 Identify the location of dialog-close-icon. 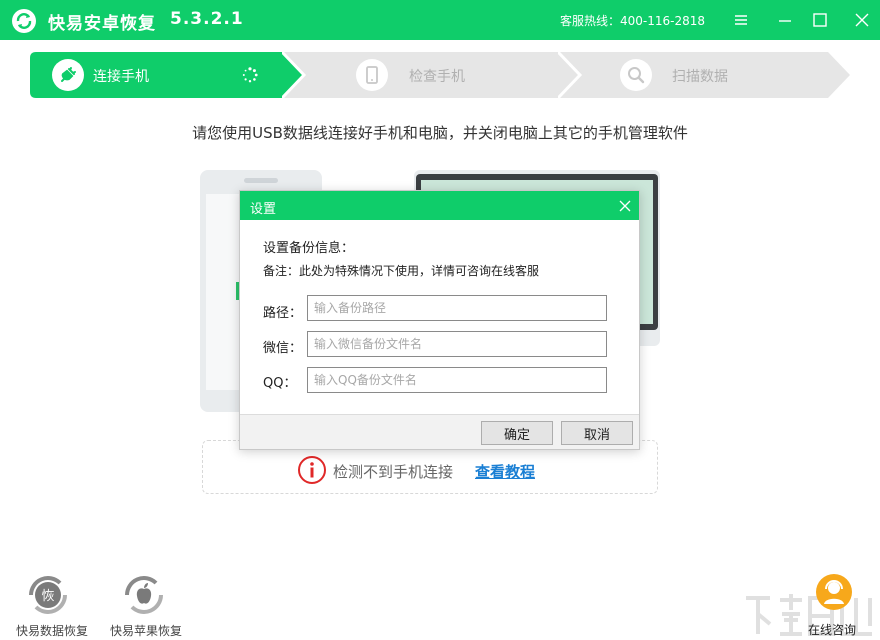
(625, 206).